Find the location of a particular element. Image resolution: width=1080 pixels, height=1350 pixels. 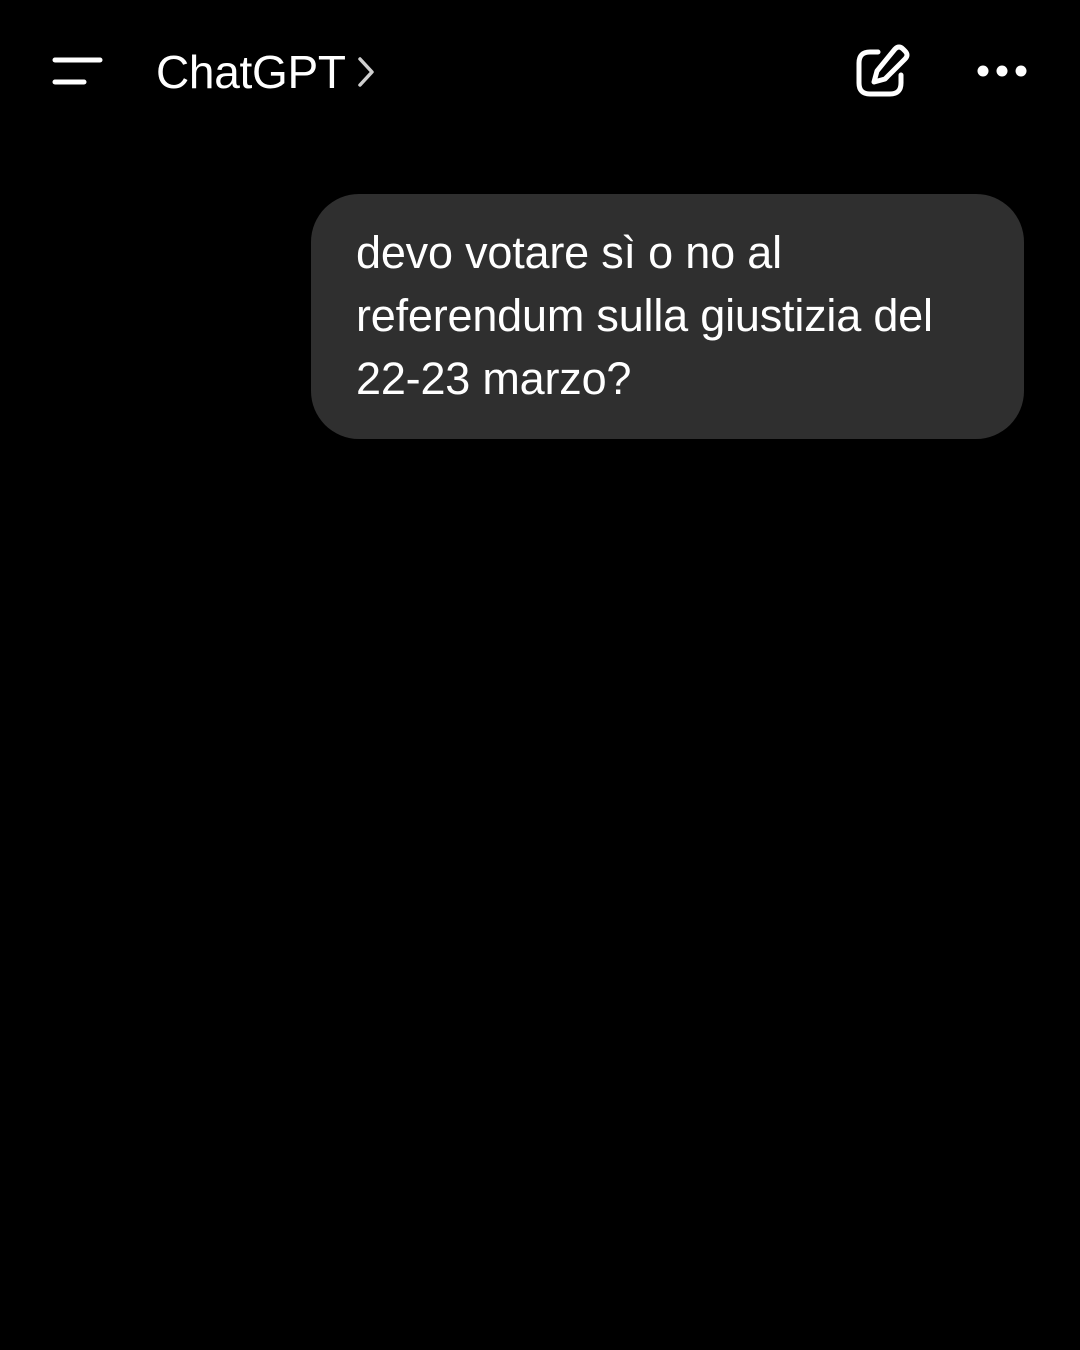

app-title: ChatGPT is located at coordinates (251, 72).